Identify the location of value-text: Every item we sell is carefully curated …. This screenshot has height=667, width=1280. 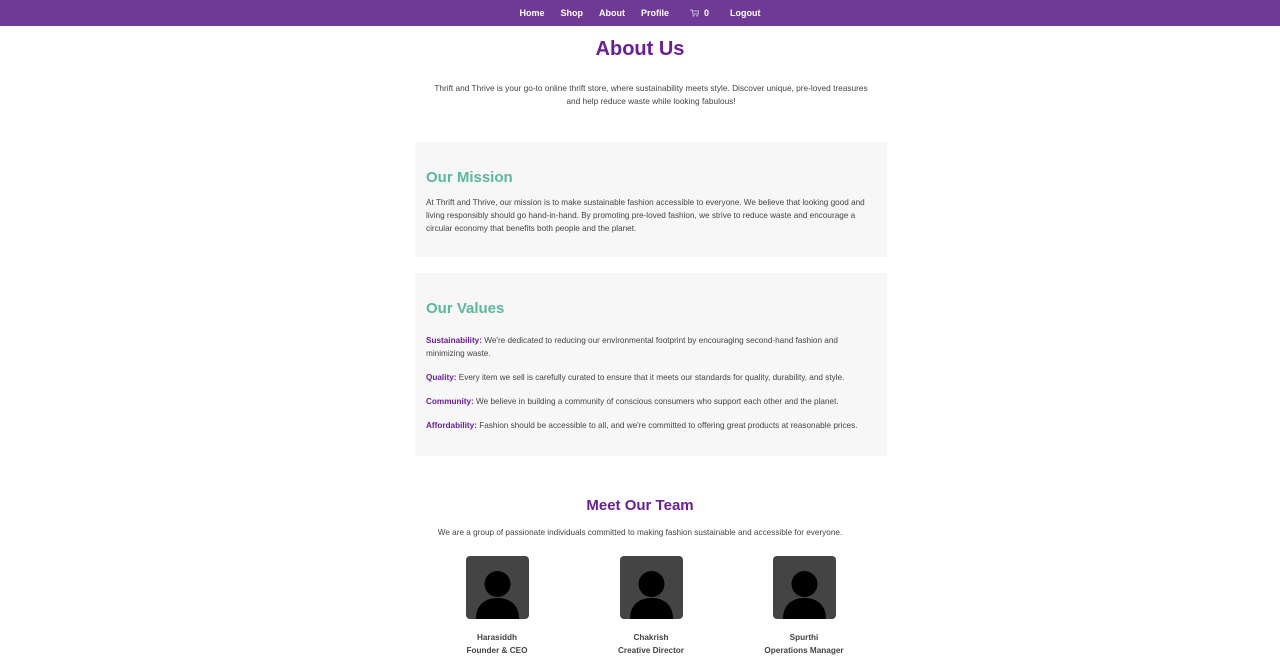
(650, 377).